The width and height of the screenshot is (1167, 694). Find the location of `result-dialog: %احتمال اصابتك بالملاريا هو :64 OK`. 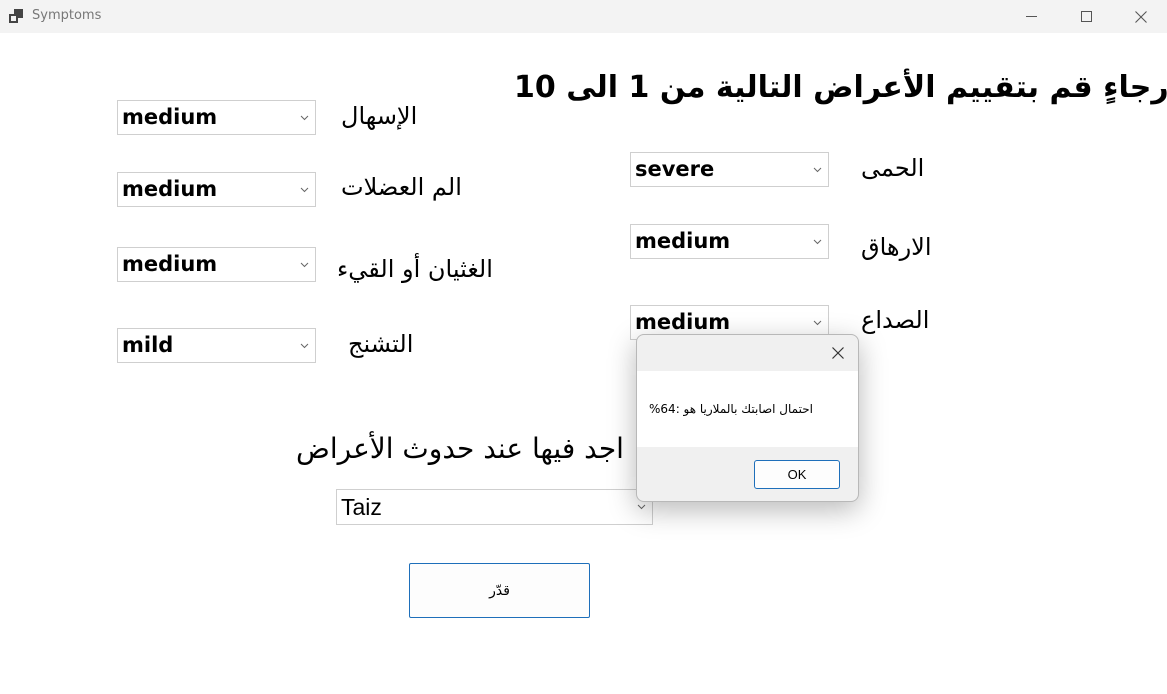

result-dialog: %احتمال اصابتك بالملاريا هو :64 OK is located at coordinates (747, 418).